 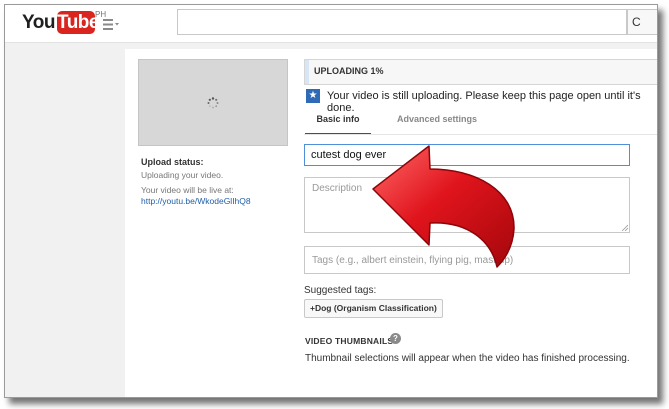 I want to click on video-url-link: http://youtu.be/WkodeGlIhQ8, so click(x=196, y=201).